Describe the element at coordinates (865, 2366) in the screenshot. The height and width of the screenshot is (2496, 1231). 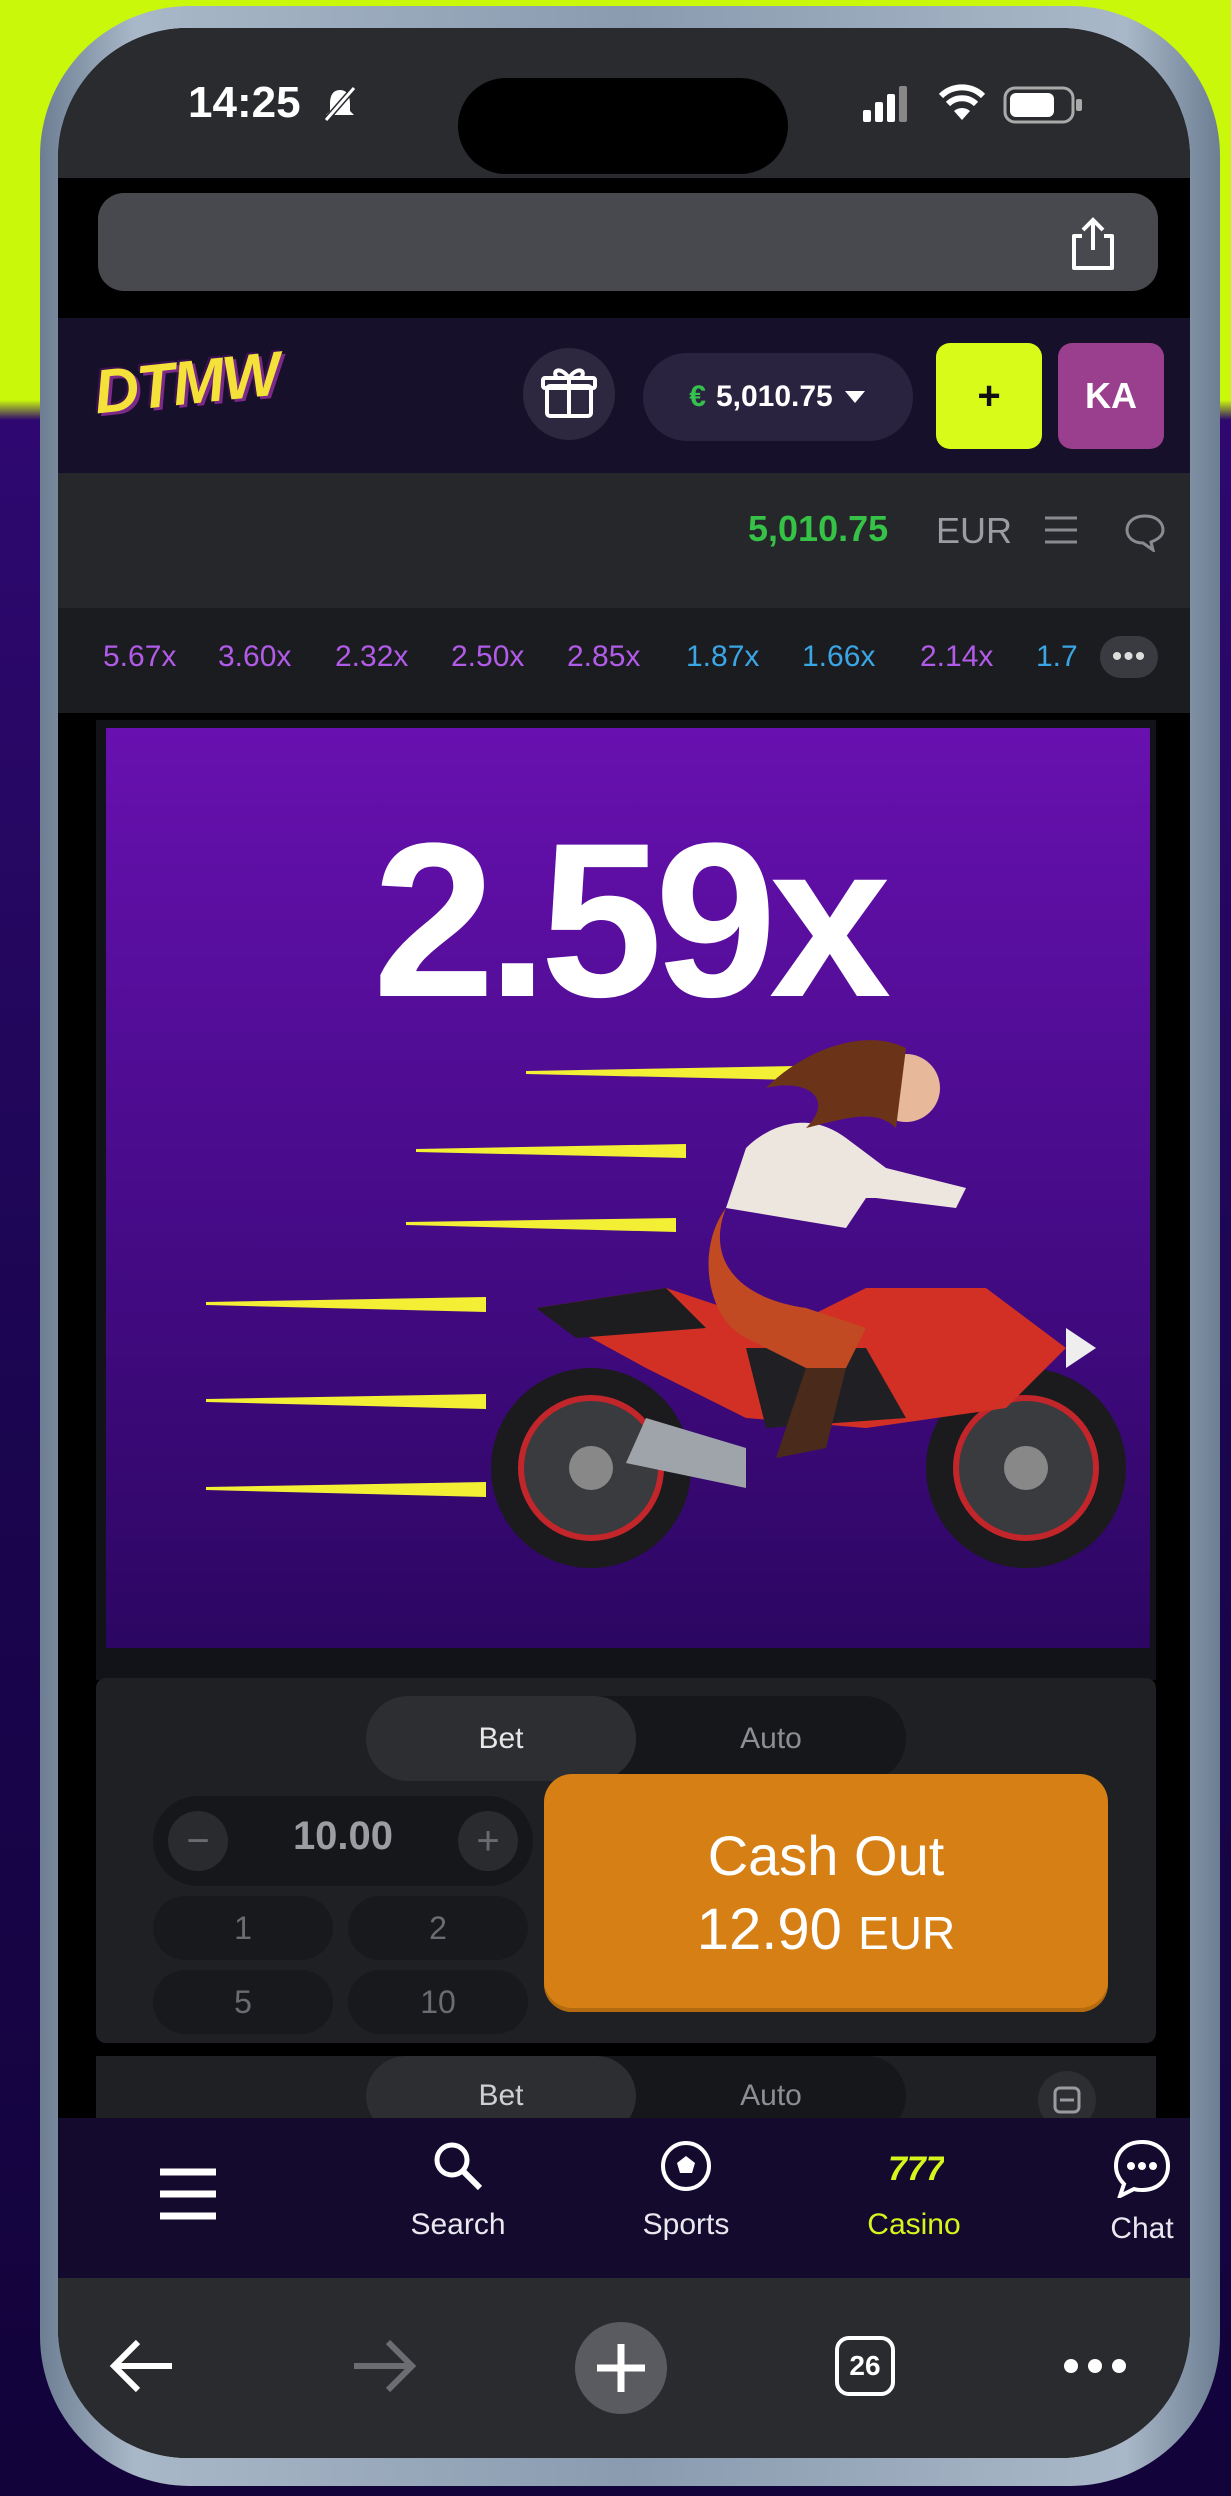
I see `tabs-count-button: 26` at that location.